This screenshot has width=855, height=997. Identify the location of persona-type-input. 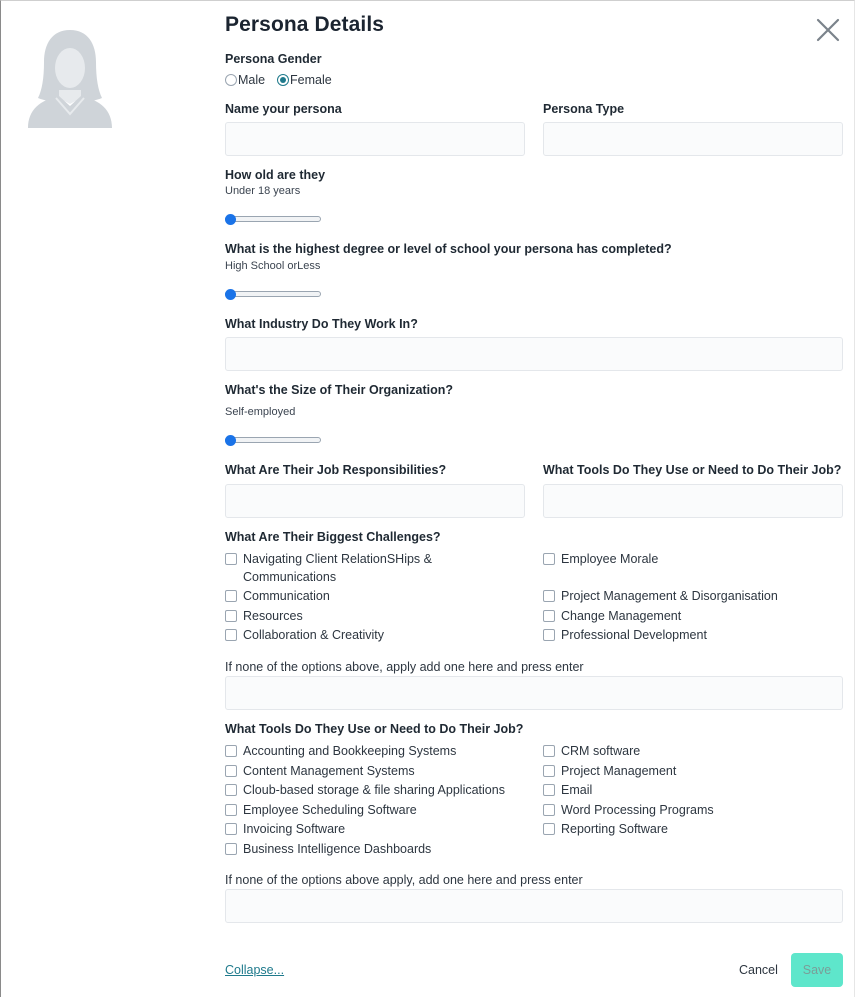
(693, 139).